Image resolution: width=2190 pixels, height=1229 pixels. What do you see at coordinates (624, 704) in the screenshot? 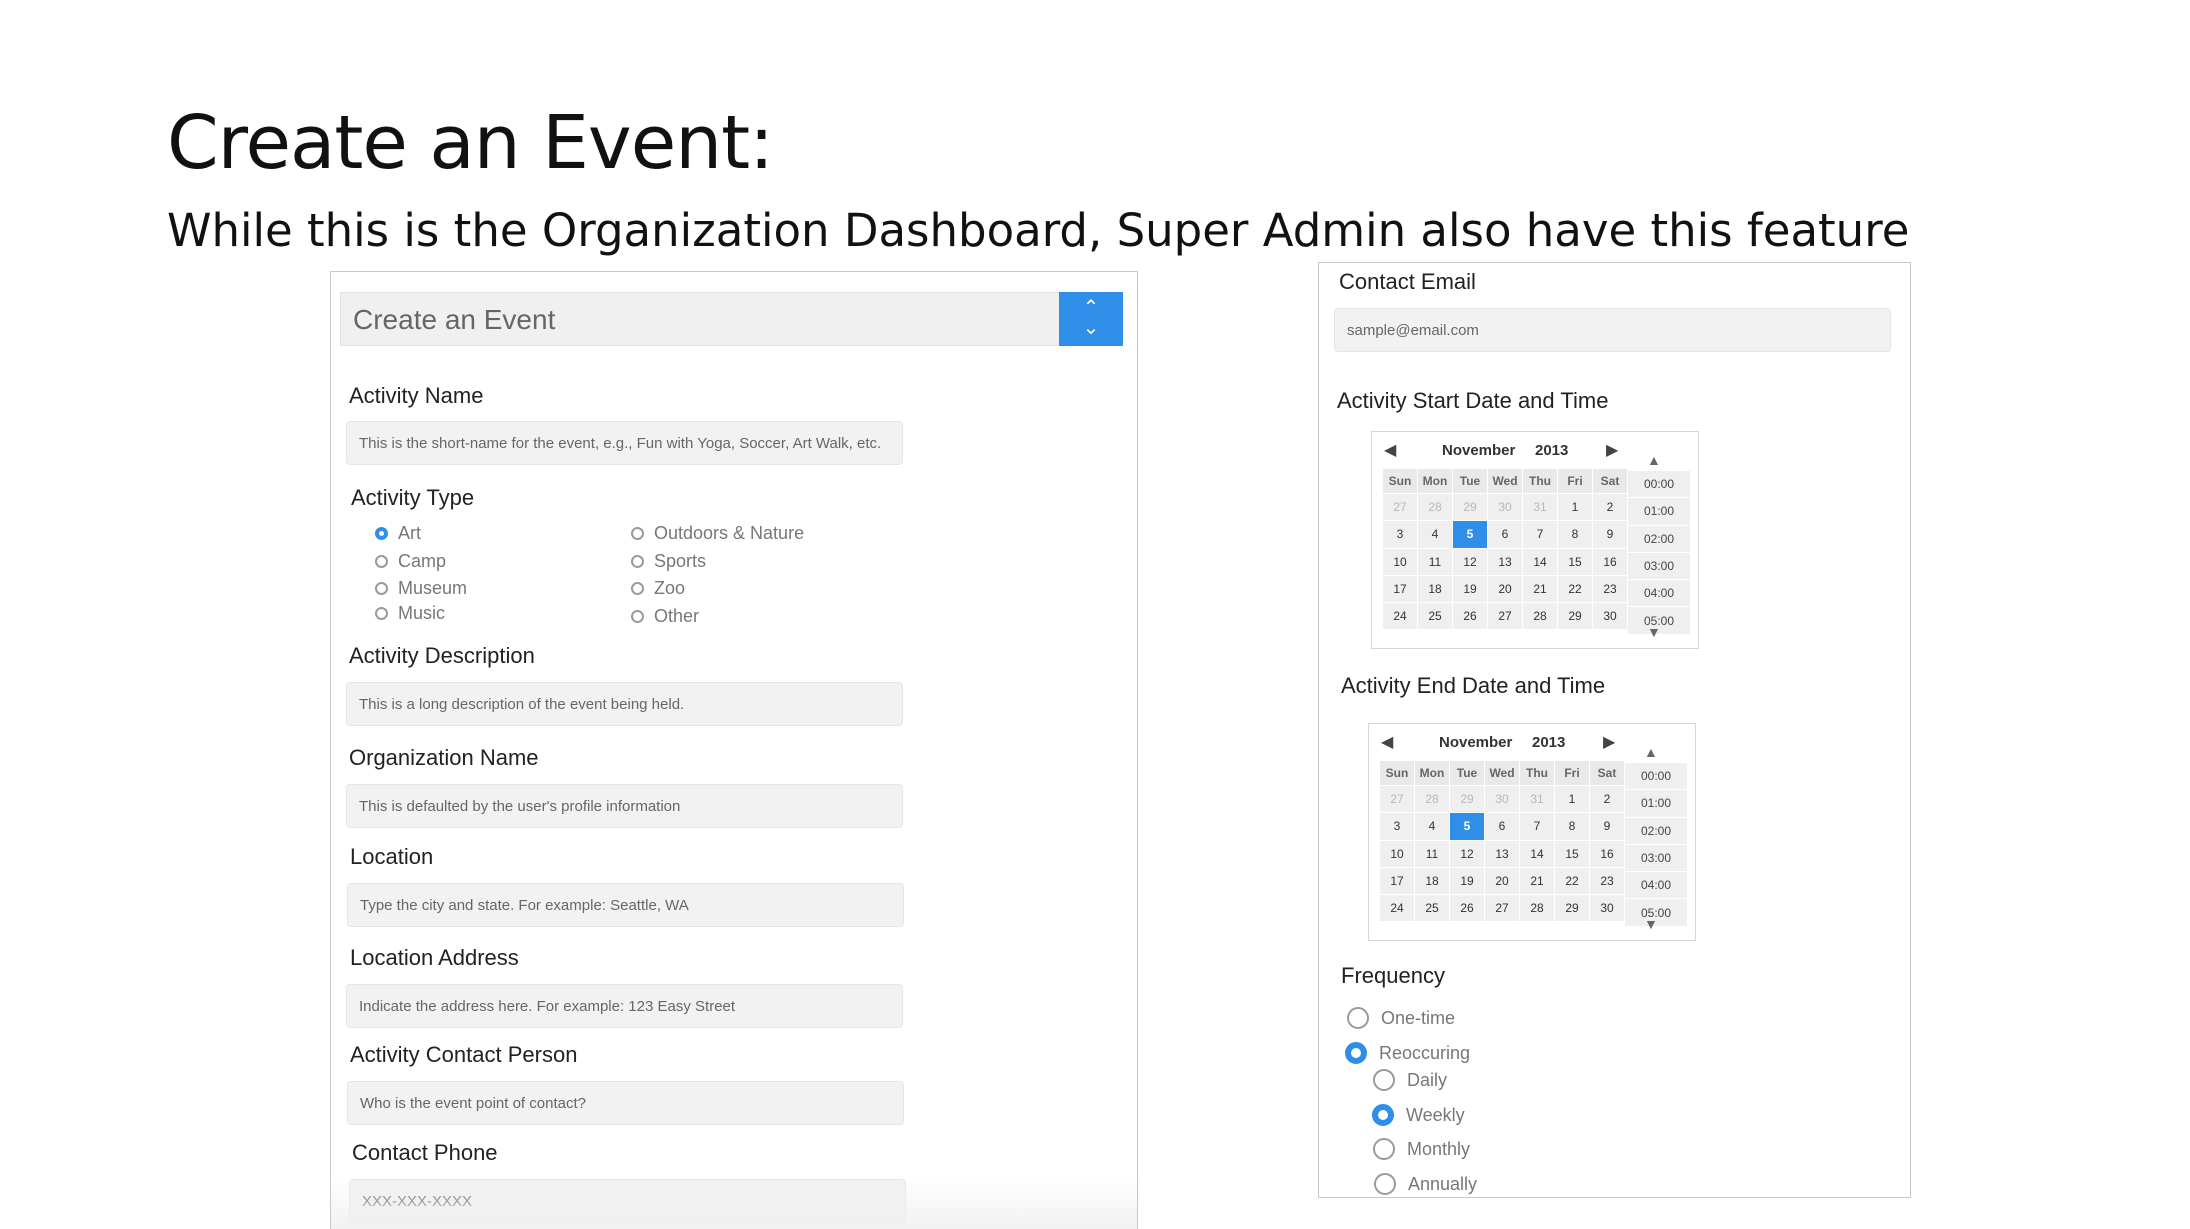
I see `activity-description-input` at bounding box center [624, 704].